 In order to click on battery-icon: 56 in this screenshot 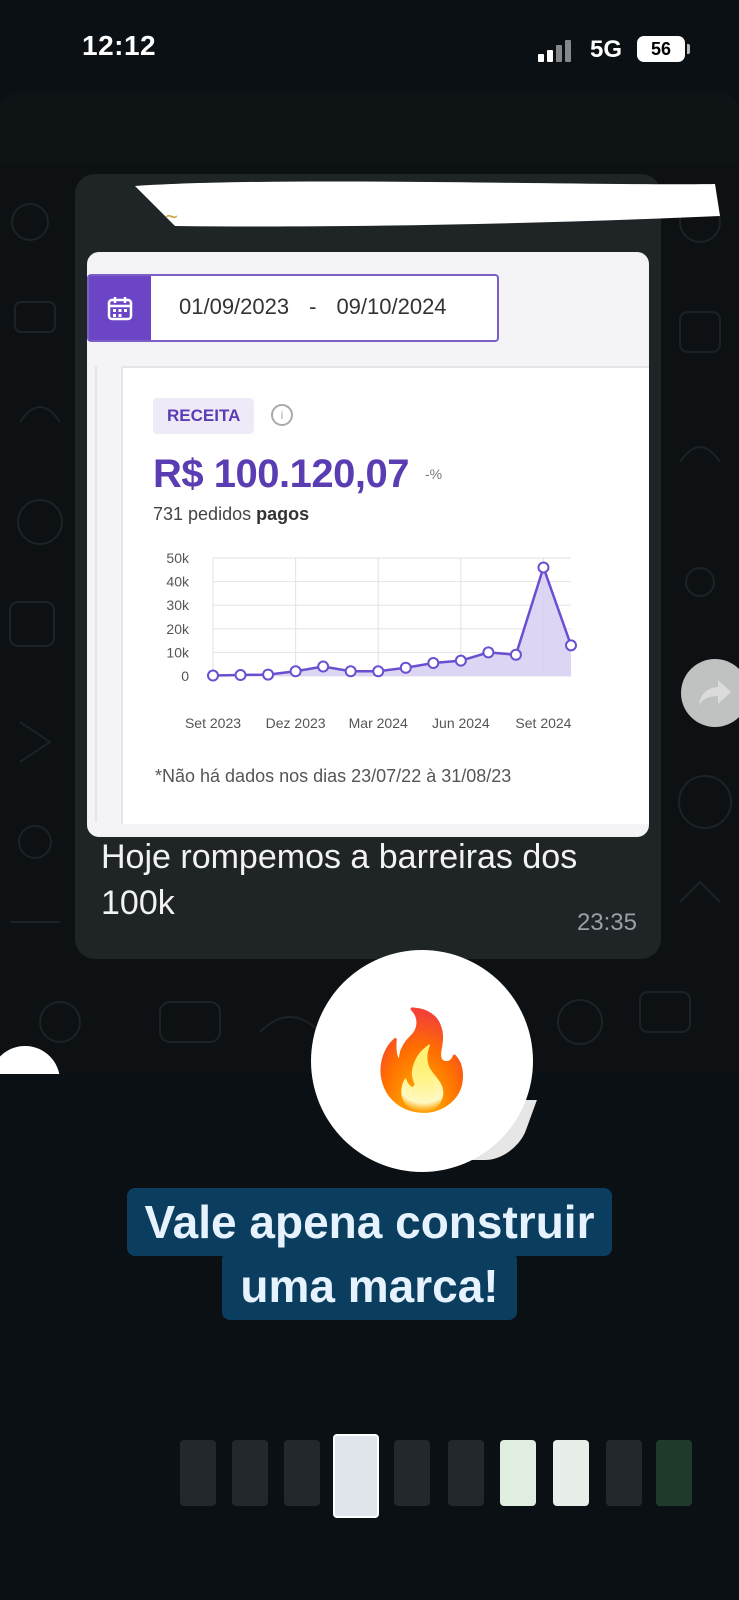, I will do `click(661, 49)`.